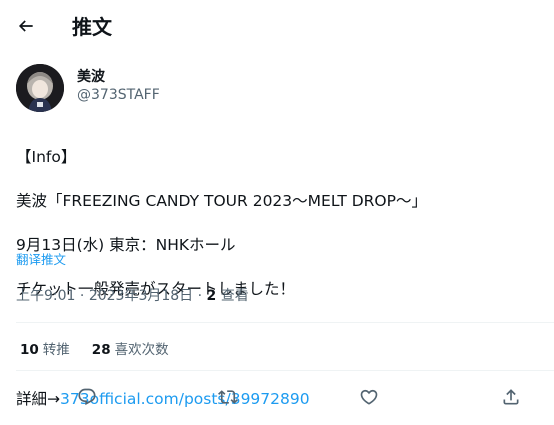 This screenshot has height=425, width=554. Describe the element at coordinates (141, 350) in the screenshot. I see `likes-label: 喜欢次数` at that location.